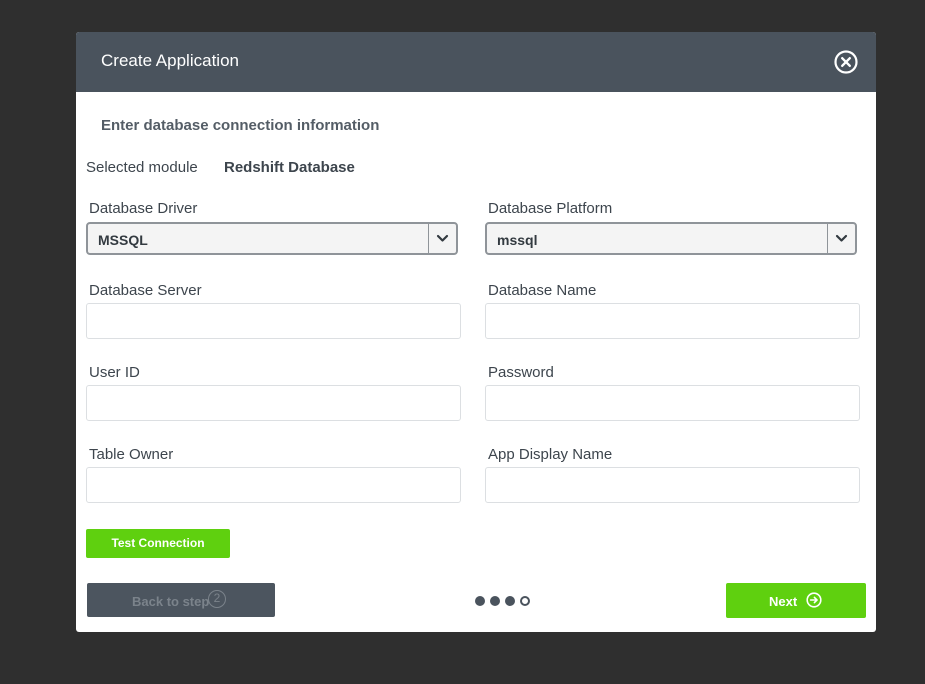 The width and height of the screenshot is (925, 684). Describe the element at coordinates (289, 167) in the screenshot. I see `selected-module-value: Redshift Database` at that location.